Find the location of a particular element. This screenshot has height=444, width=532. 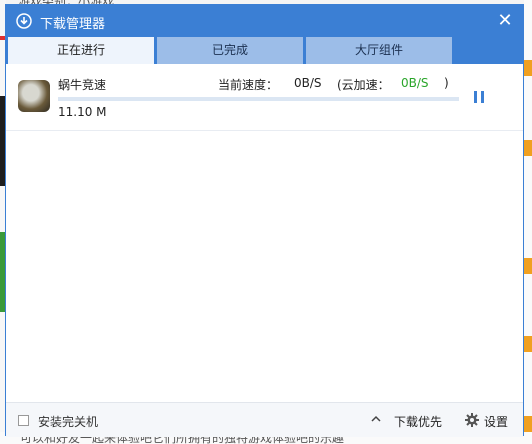

footer-bar: 安装完关机 下载优先 设置 is located at coordinates (264, 419).